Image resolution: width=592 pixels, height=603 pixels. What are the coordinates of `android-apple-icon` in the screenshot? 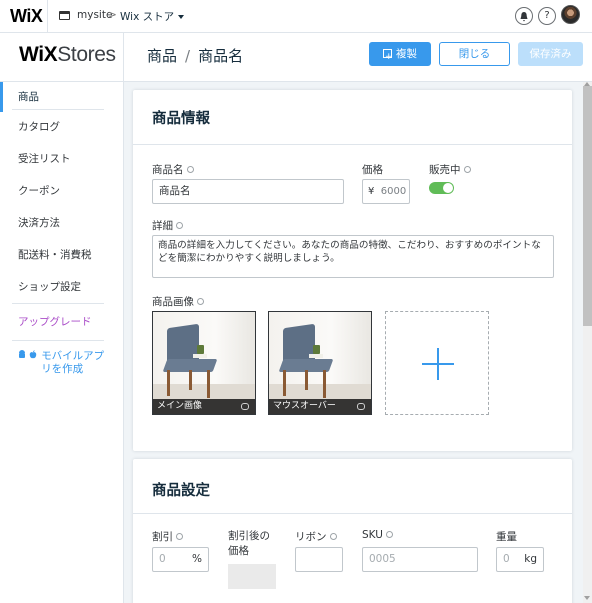 It's located at (27, 356).